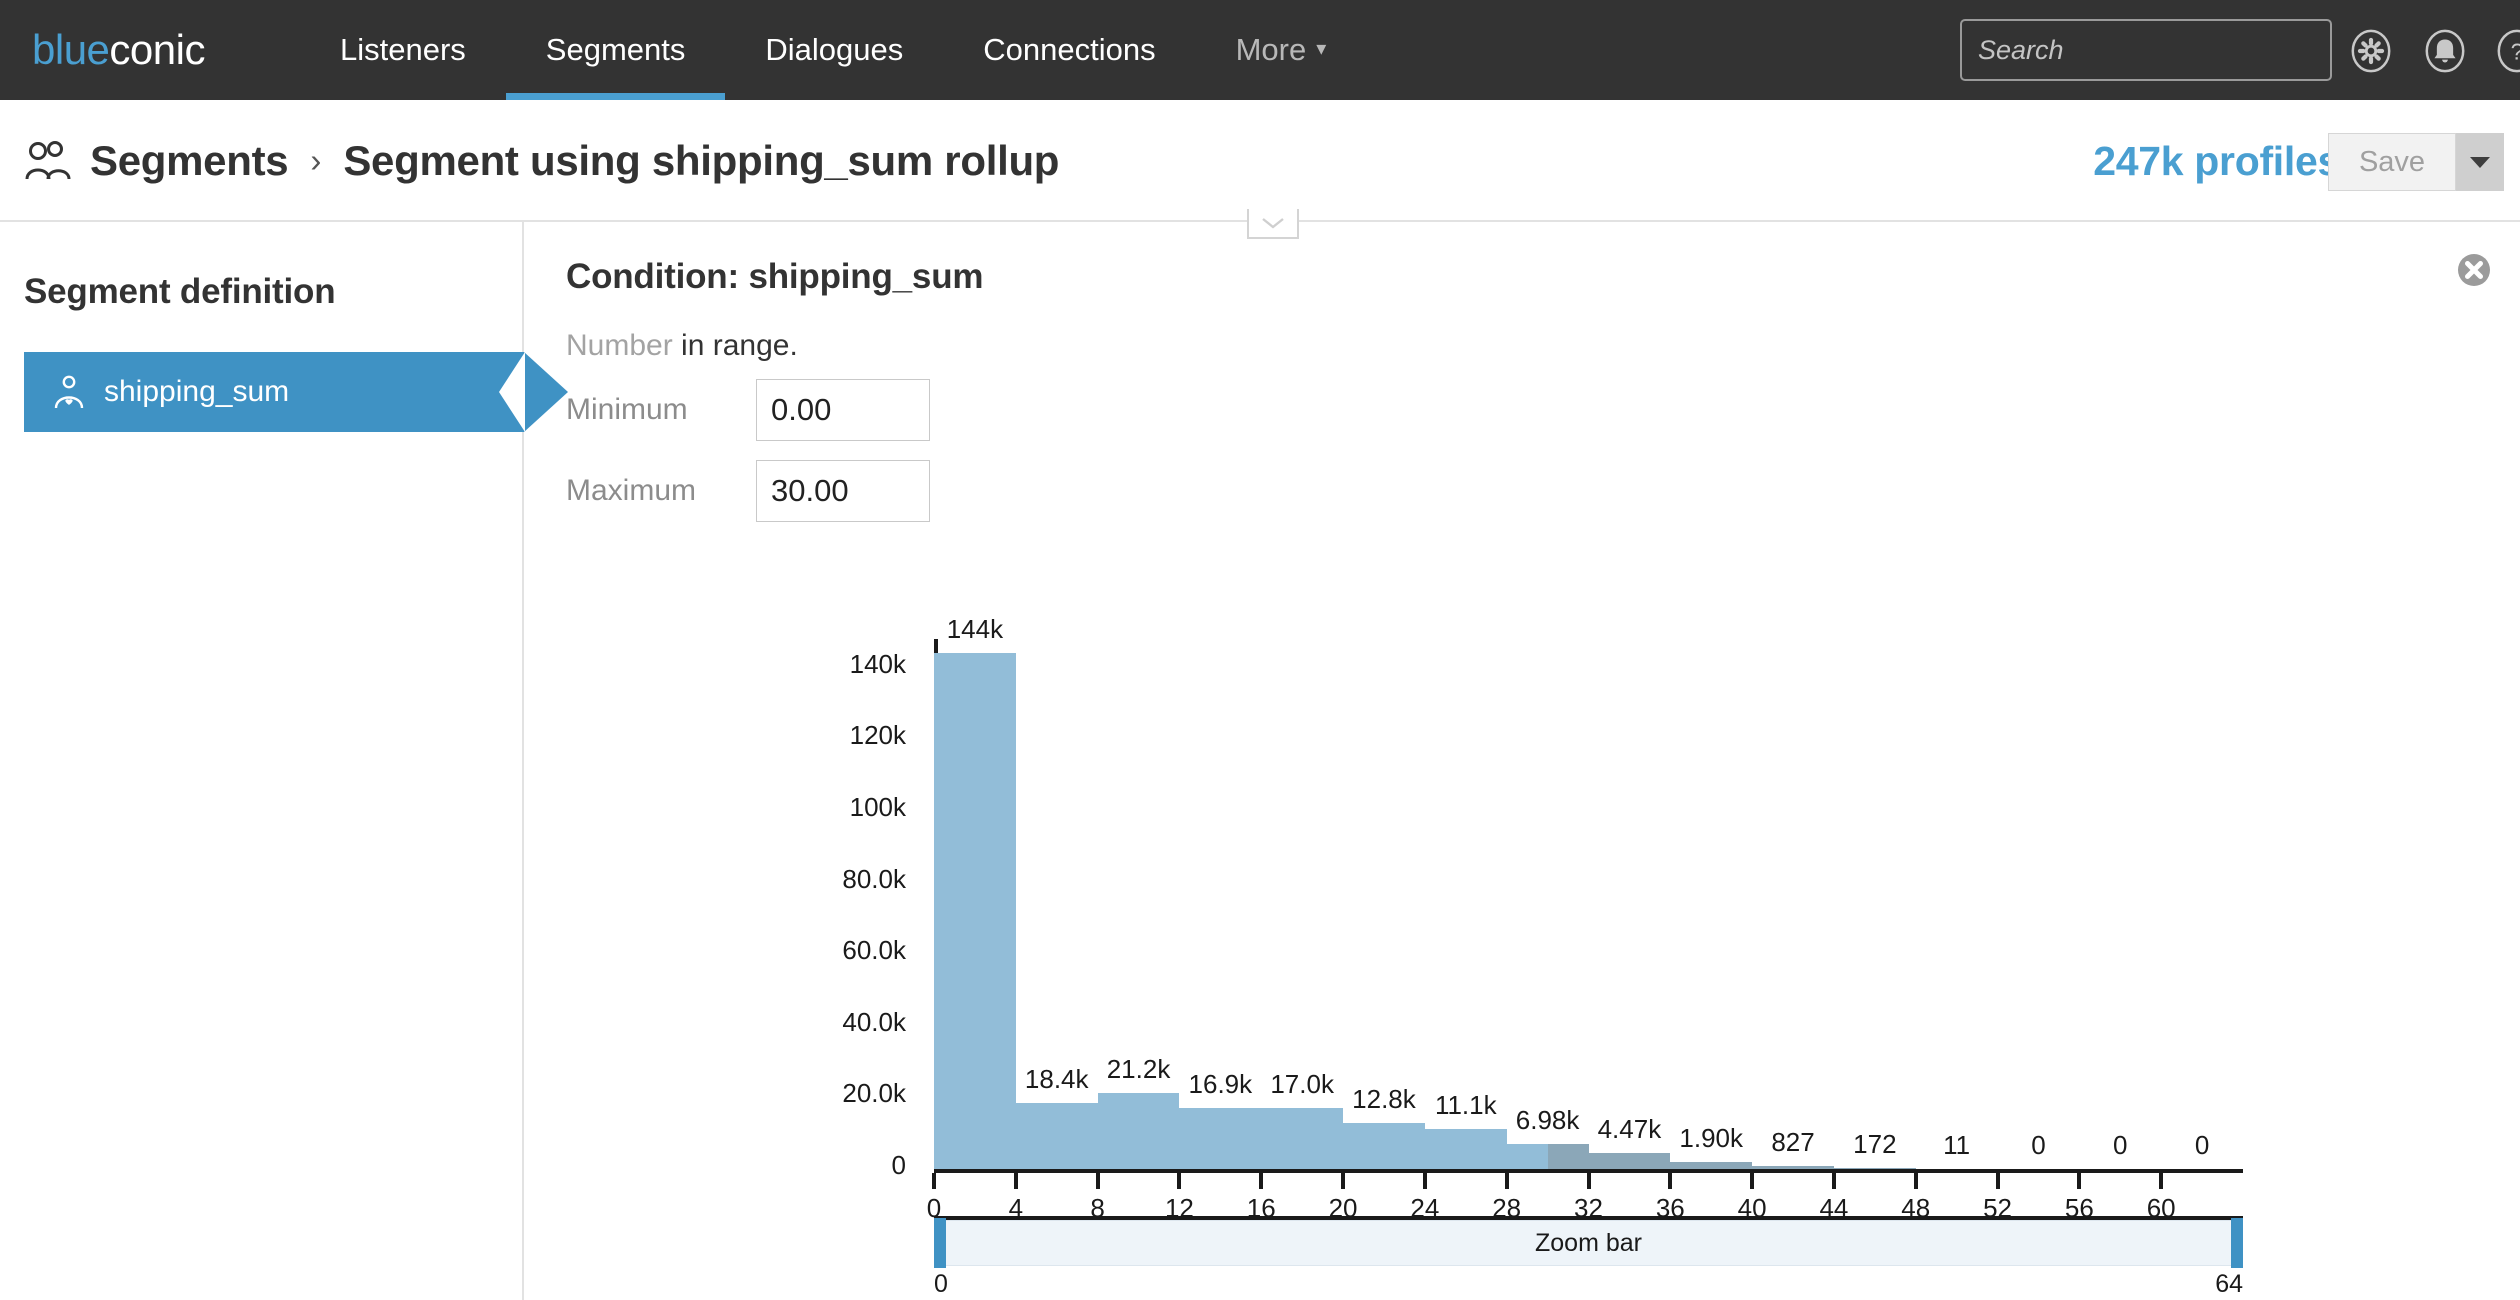 The height and width of the screenshot is (1300, 2520). I want to click on nav-item-listeners-label: Listeners, so click(403, 49).